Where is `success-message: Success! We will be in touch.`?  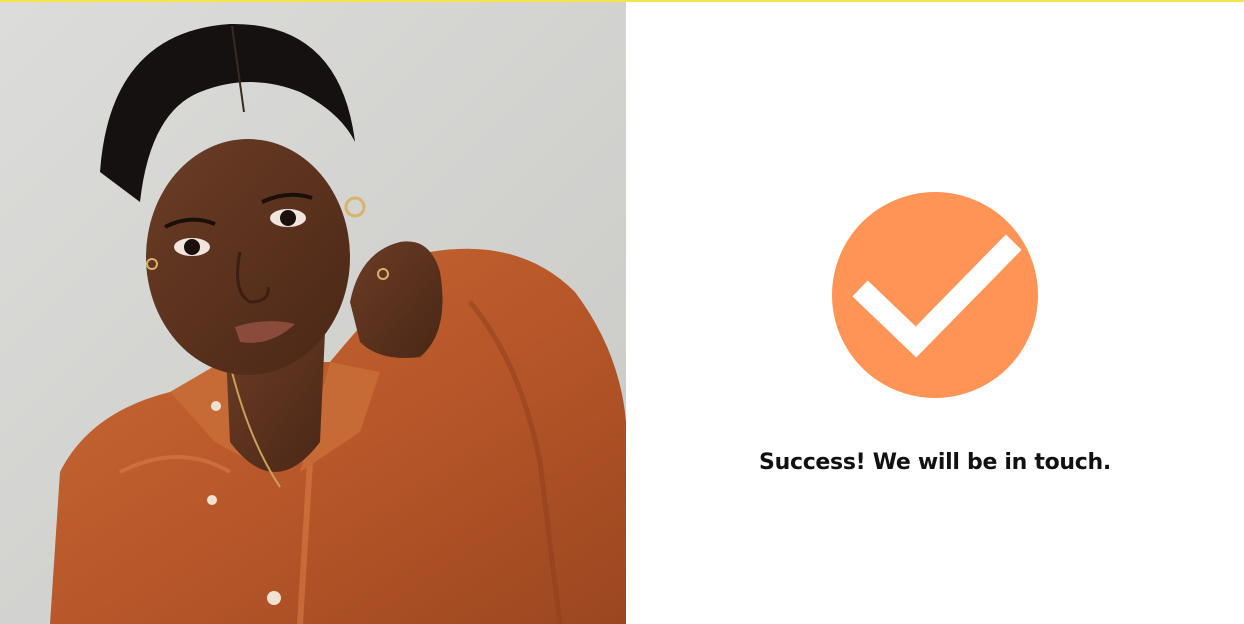 success-message: Success! We will be in touch. is located at coordinates (935, 462).